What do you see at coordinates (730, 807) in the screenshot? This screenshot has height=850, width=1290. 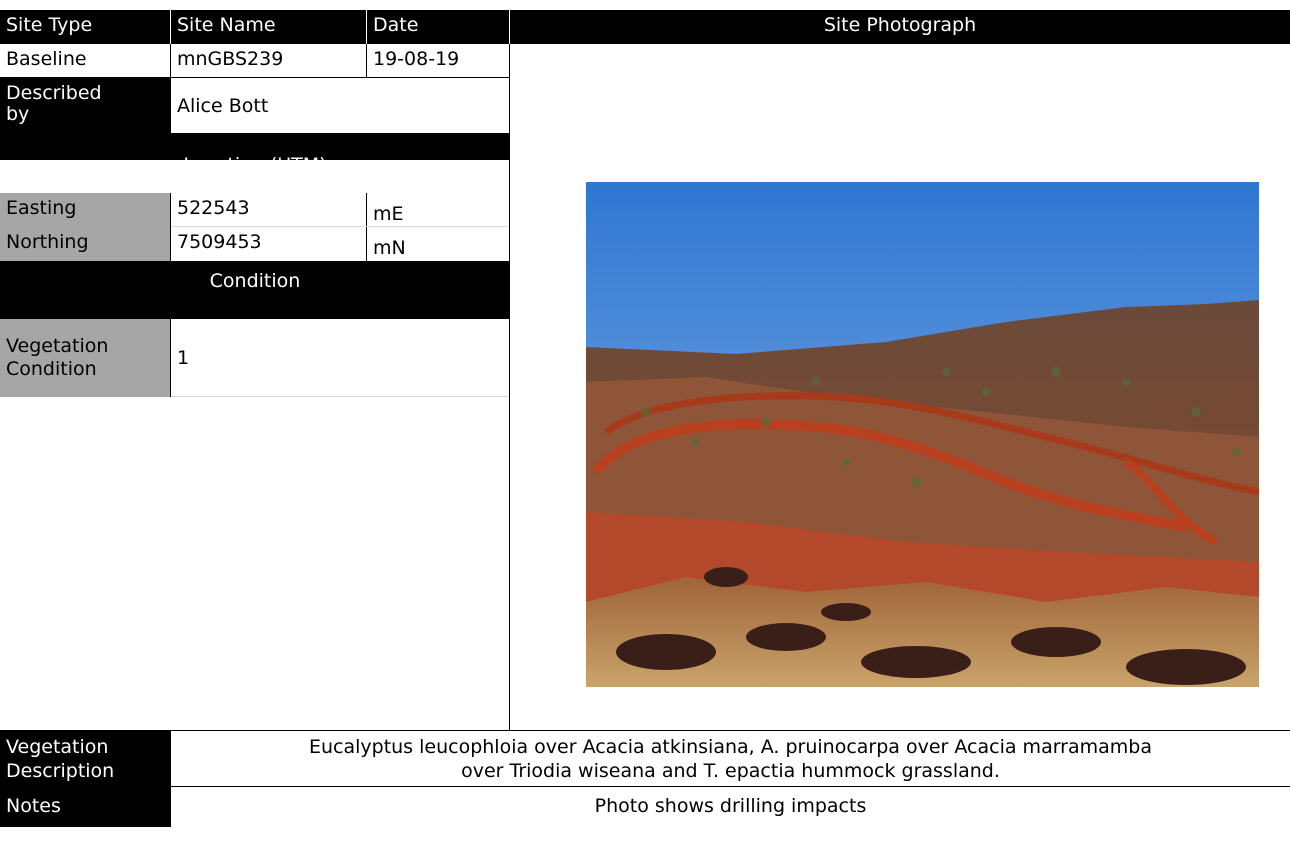 I see `notes-value: Photo shows drilling impacts` at bounding box center [730, 807].